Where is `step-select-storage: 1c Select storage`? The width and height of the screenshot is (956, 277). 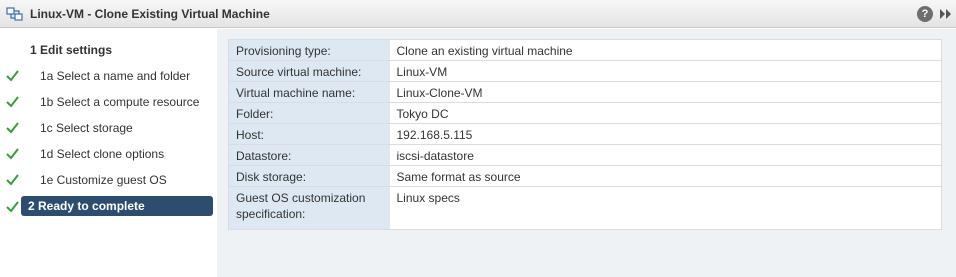
step-select-storage: 1c Select storage is located at coordinates (108, 128).